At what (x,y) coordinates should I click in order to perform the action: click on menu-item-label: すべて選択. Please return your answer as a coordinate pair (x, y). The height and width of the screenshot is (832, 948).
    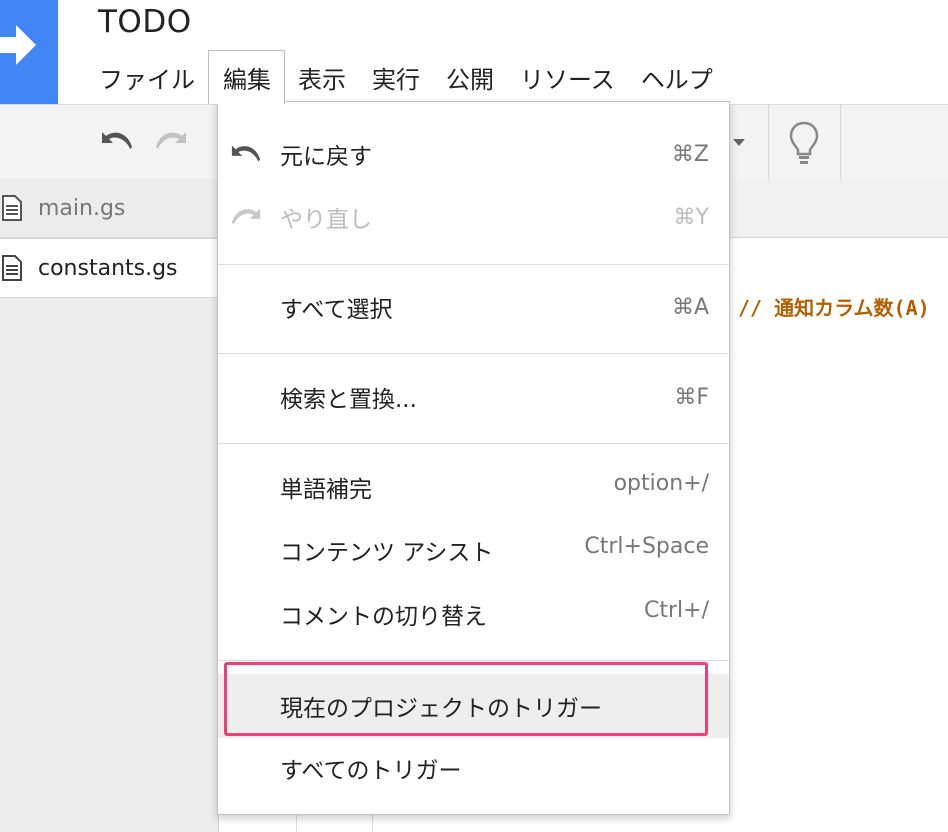
    Looking at the image, I should click on (336, 310).